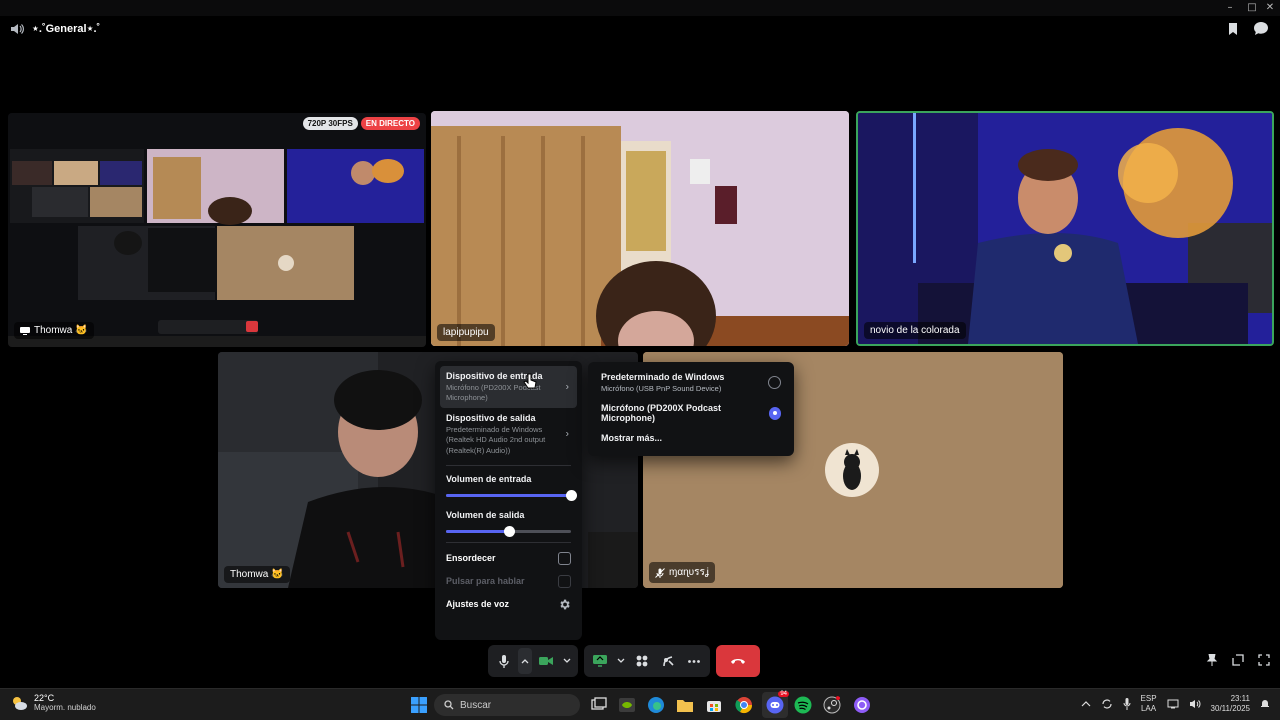 The height and width of the screenshot is (720, 1280). Describe the element at coordinates (1265, 704) in the screenshot. I see `notifications-icon` at that location.